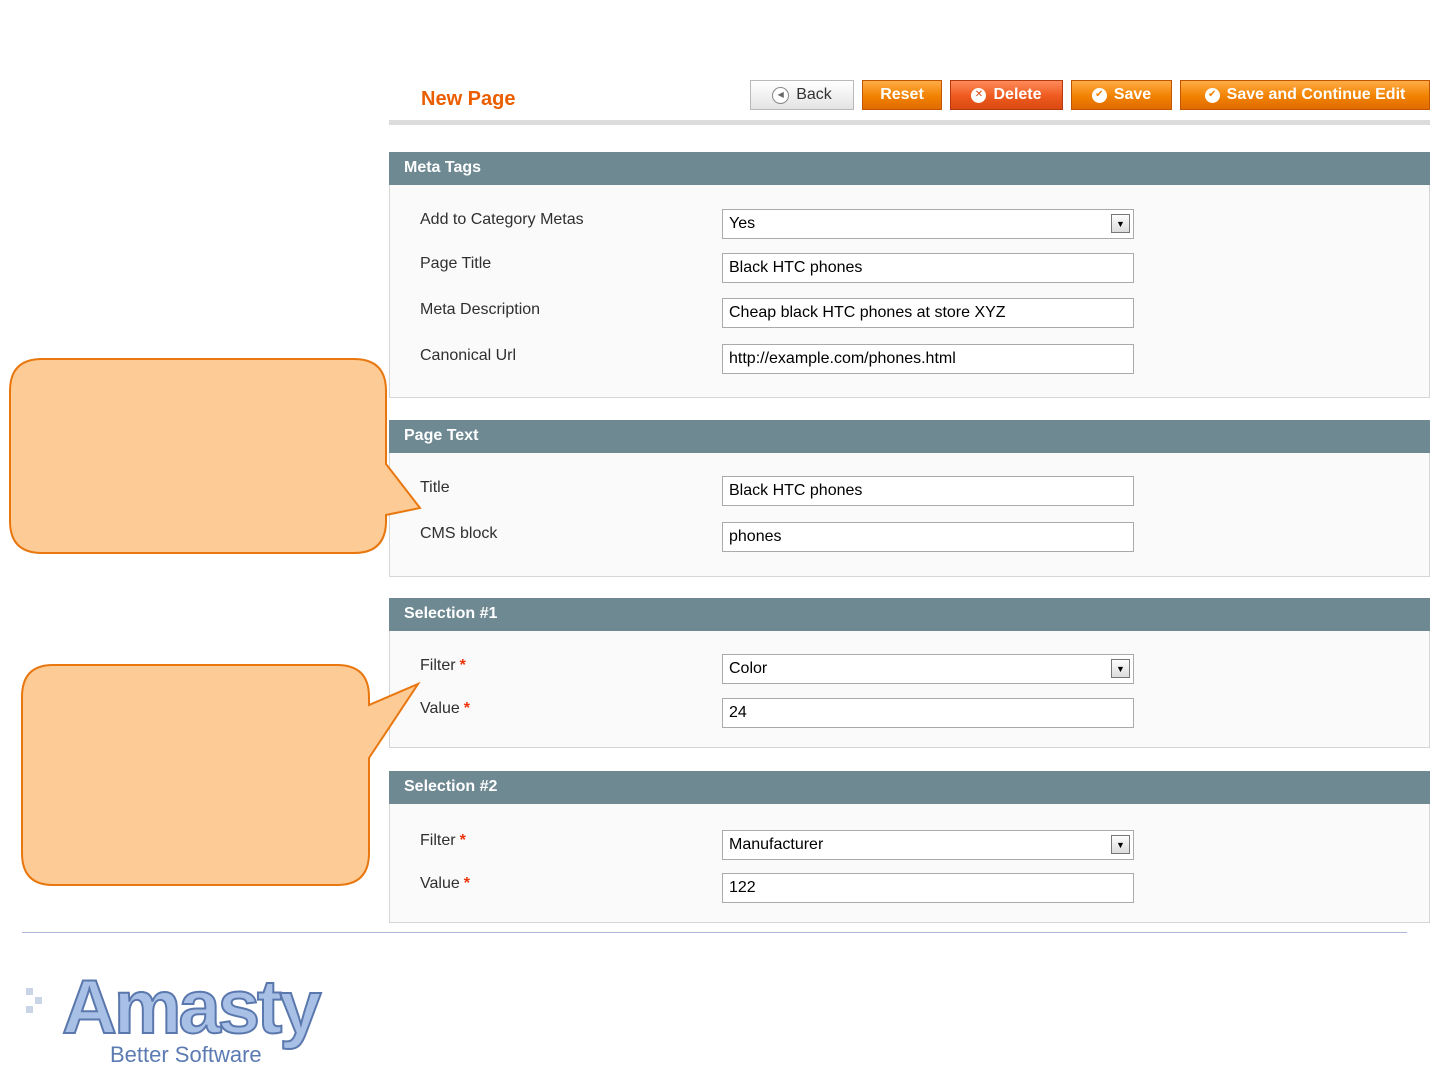  What do you see at coordinates (192, 1007) in the screenshot?
I see `logo-wordmark: Amasty` at bounding box center [192, 1007].